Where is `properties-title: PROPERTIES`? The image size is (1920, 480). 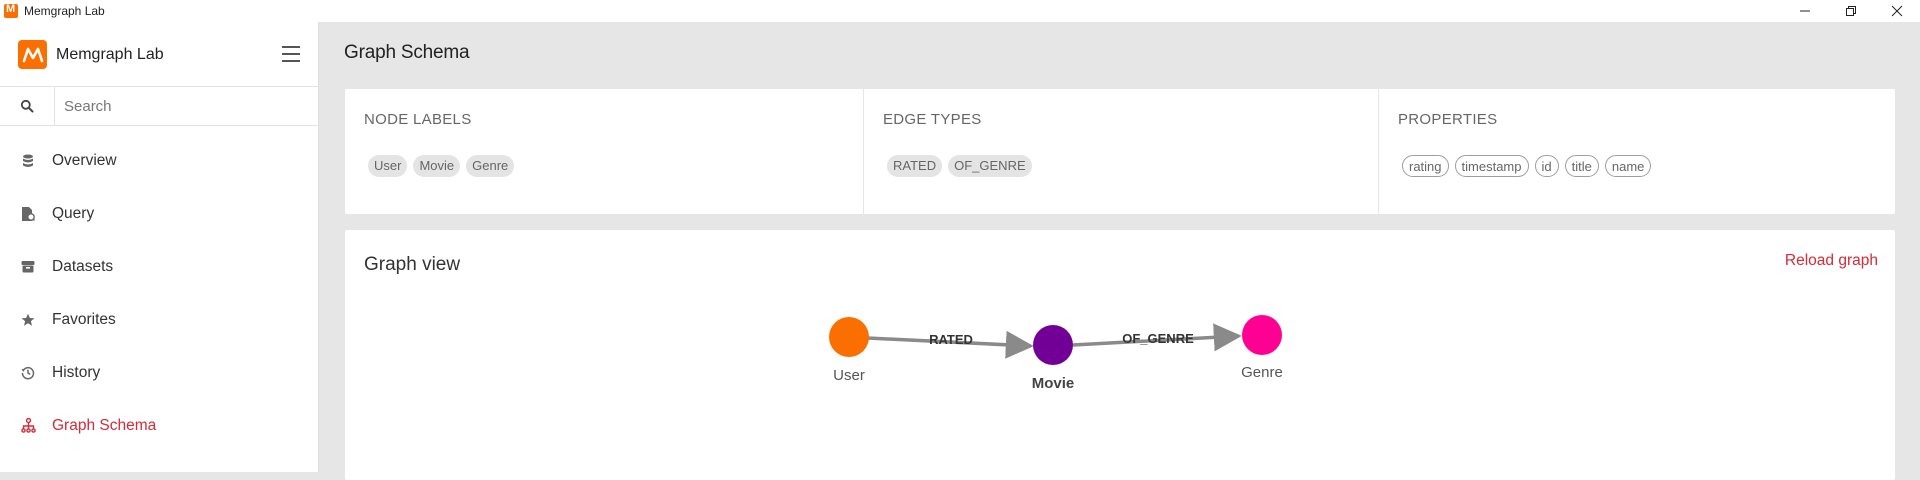
properties-title: PROPERTIES is located at coordinates (1448, 119).